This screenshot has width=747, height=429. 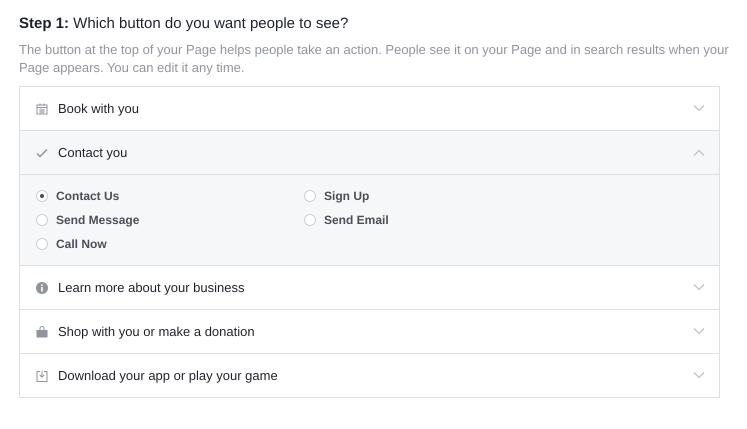 What do you see at coordinates (88, 196) in the screenshot?
I see `option-label: Contact Us` at bounding box center [88, 196].